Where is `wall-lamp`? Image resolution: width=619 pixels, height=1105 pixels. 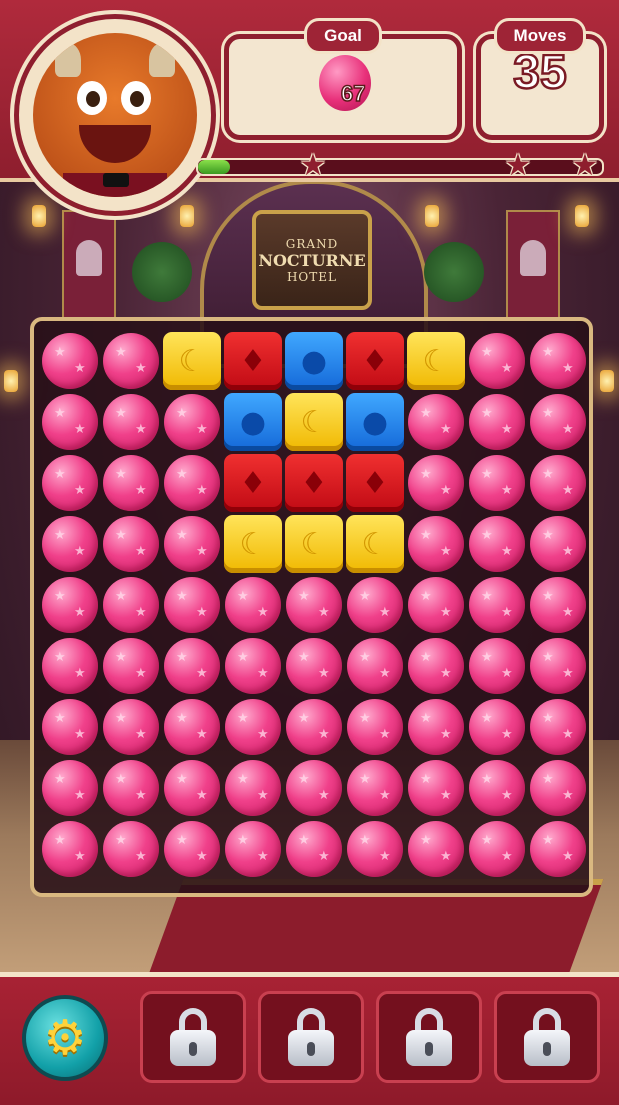 wall-lamp is located at coordinates (11, 381).